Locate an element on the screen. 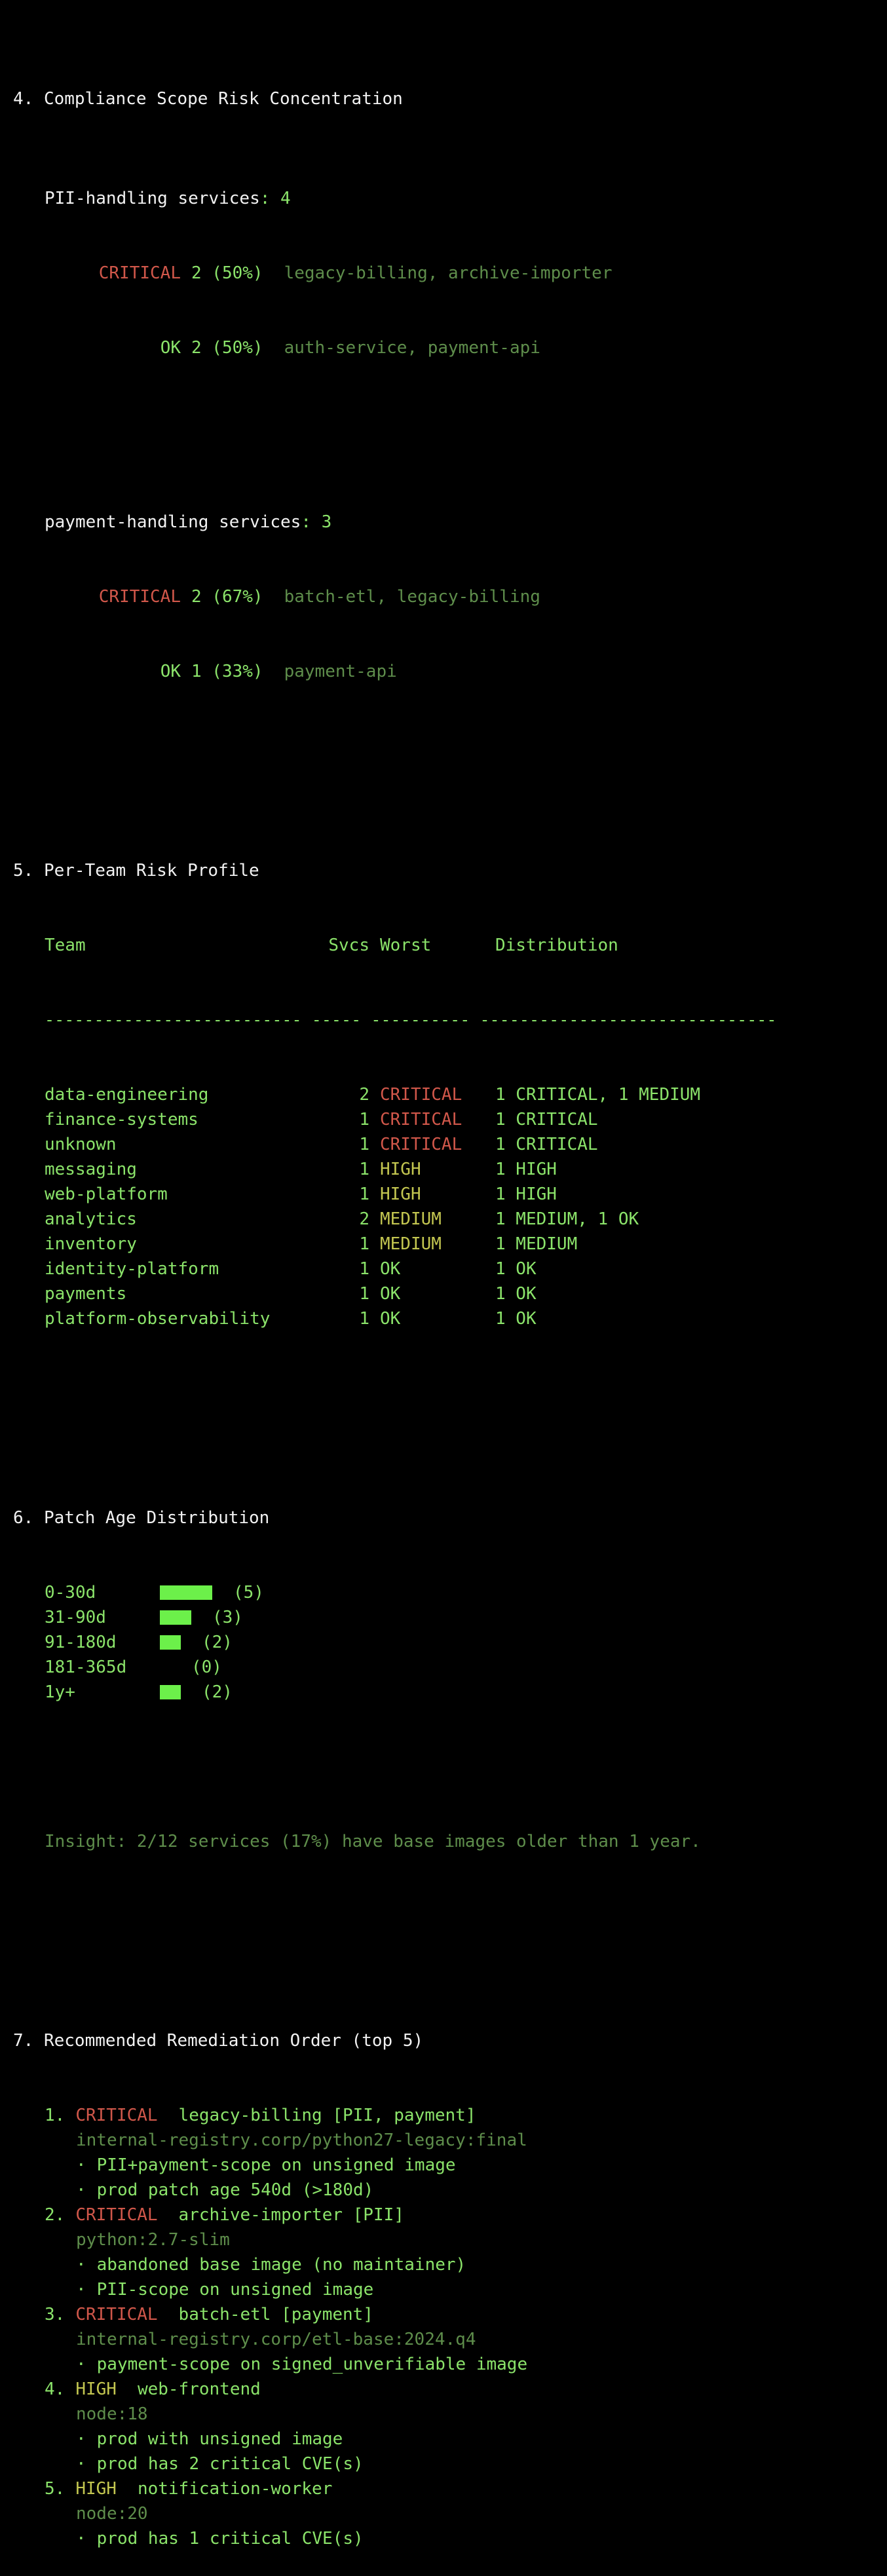 This screenshot has width=887, height=2576. team-name: platform-observability is located at coordinates (158, 1319).